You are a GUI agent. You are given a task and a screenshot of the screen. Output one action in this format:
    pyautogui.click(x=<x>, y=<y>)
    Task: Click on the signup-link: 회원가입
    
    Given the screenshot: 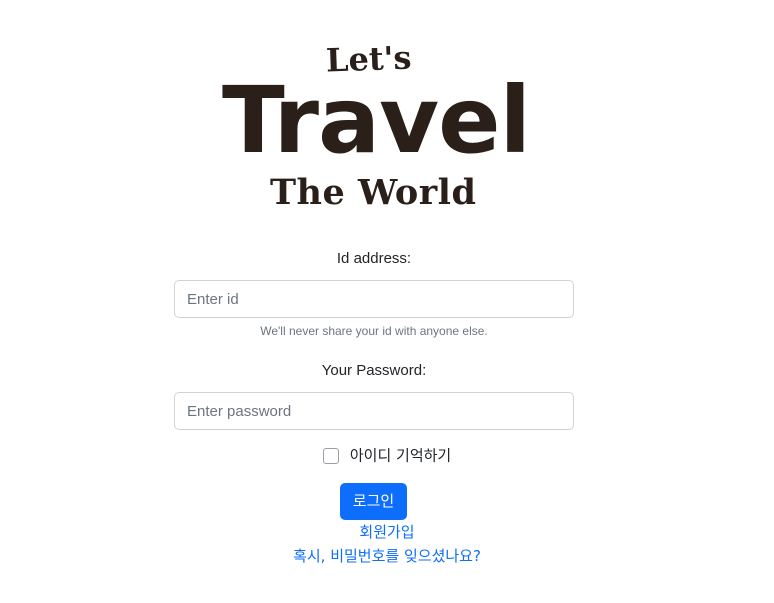 What is the action you would take?
    pyautogui.click(x=386, y=532)
    